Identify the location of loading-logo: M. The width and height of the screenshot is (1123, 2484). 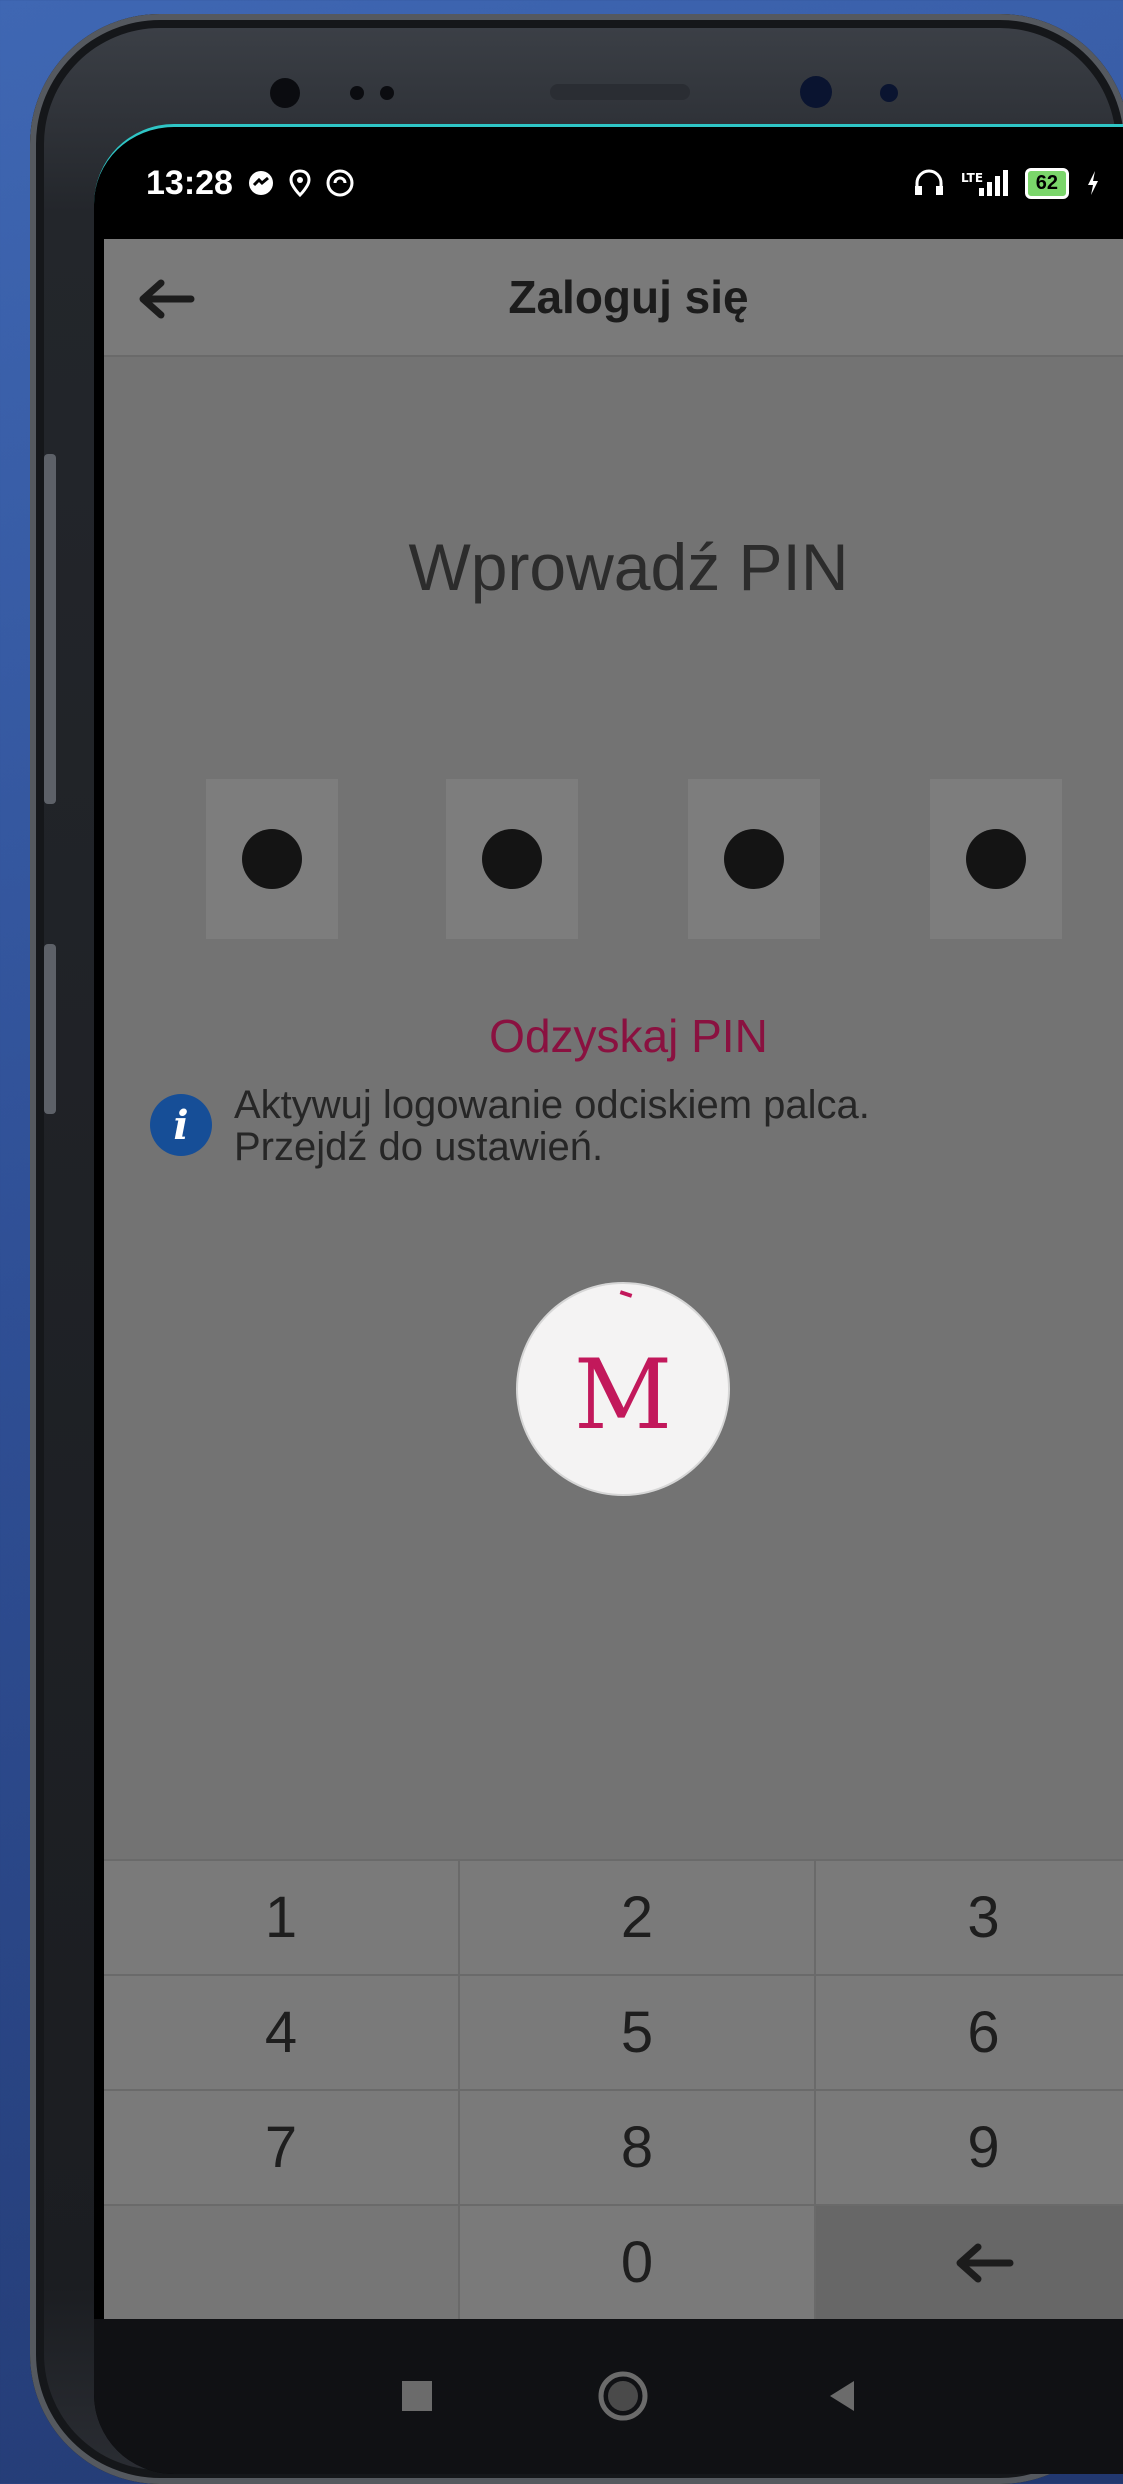
(623, 1389).